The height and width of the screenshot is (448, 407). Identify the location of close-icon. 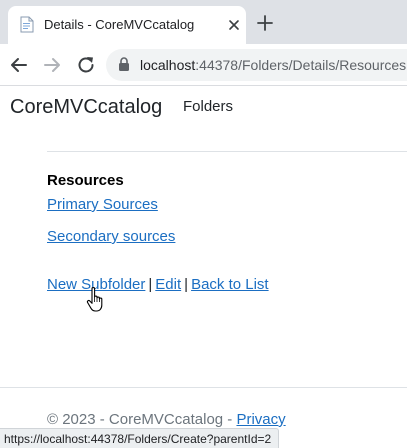
(234, 25).